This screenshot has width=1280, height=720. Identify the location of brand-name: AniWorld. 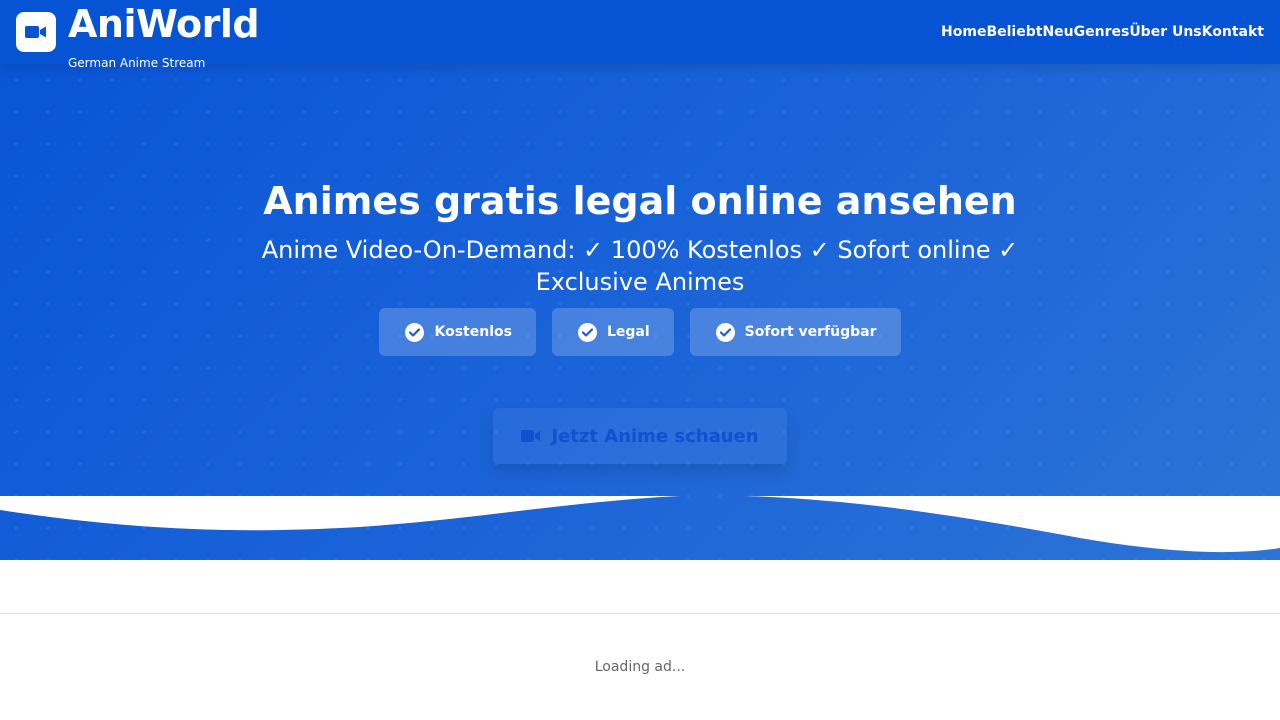
(164, 24).